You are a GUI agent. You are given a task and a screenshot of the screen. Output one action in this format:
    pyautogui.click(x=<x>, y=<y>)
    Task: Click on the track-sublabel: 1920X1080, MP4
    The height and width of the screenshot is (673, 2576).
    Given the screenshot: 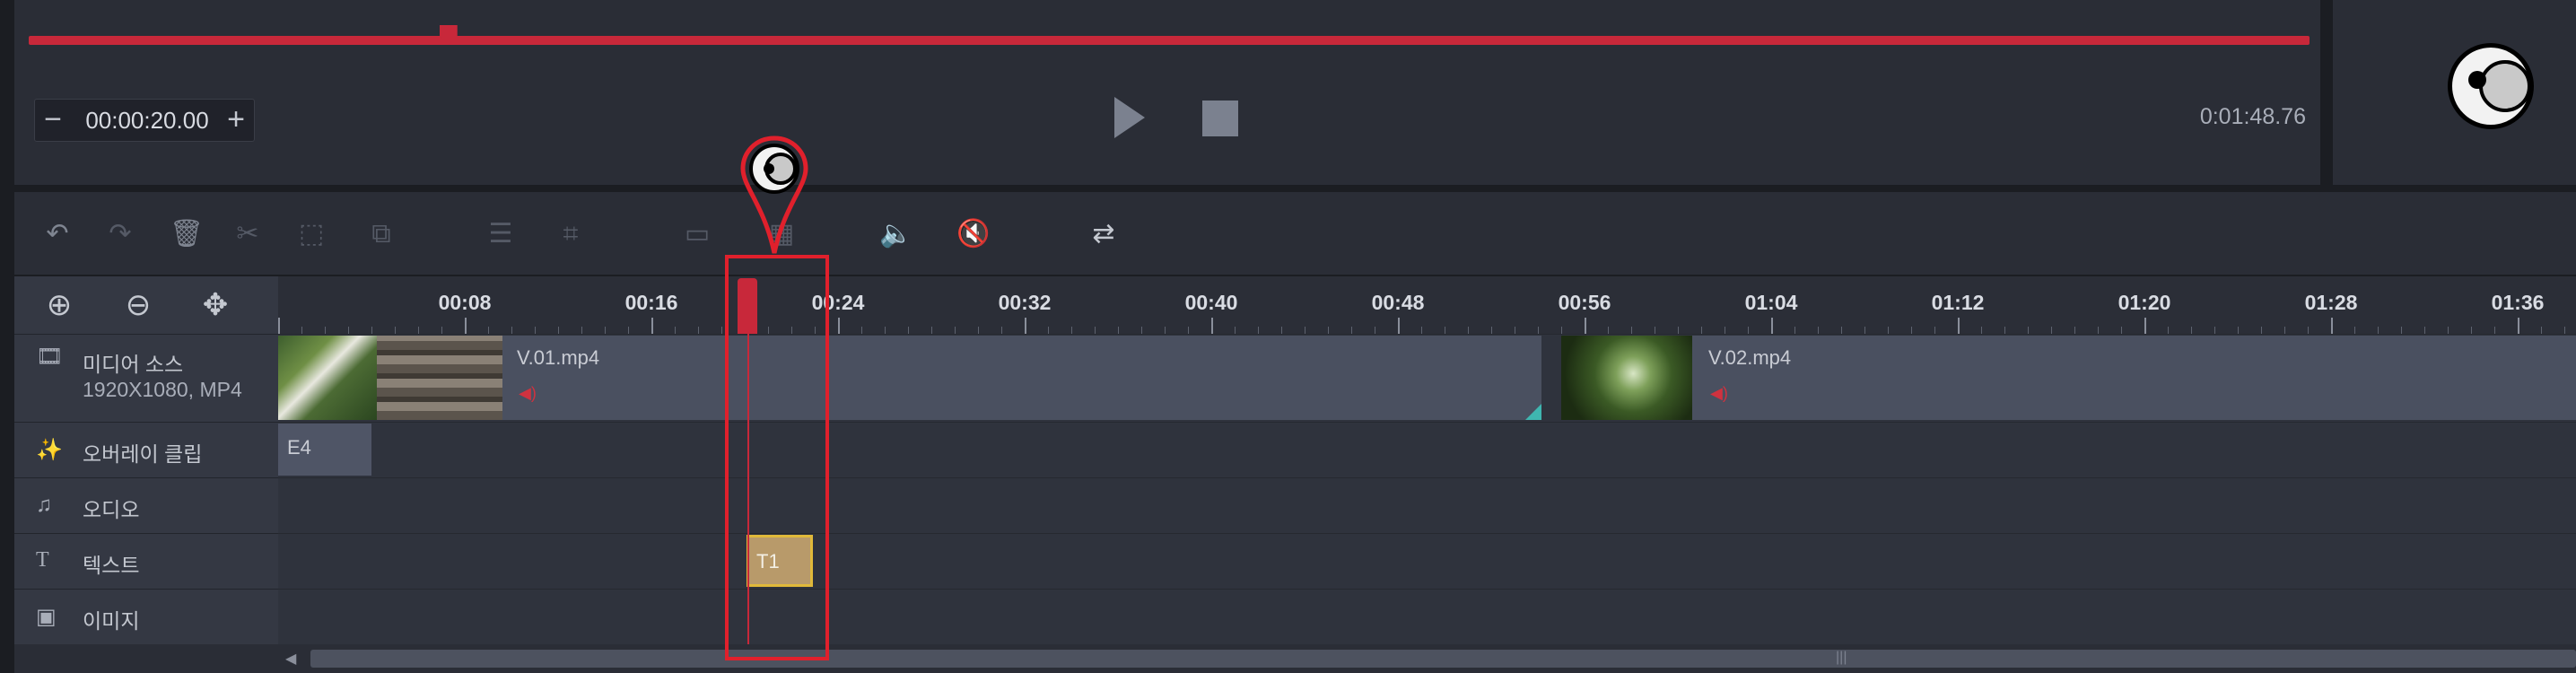 What is the action you would take?
    pyautogui.click(x=163, y=389)
    